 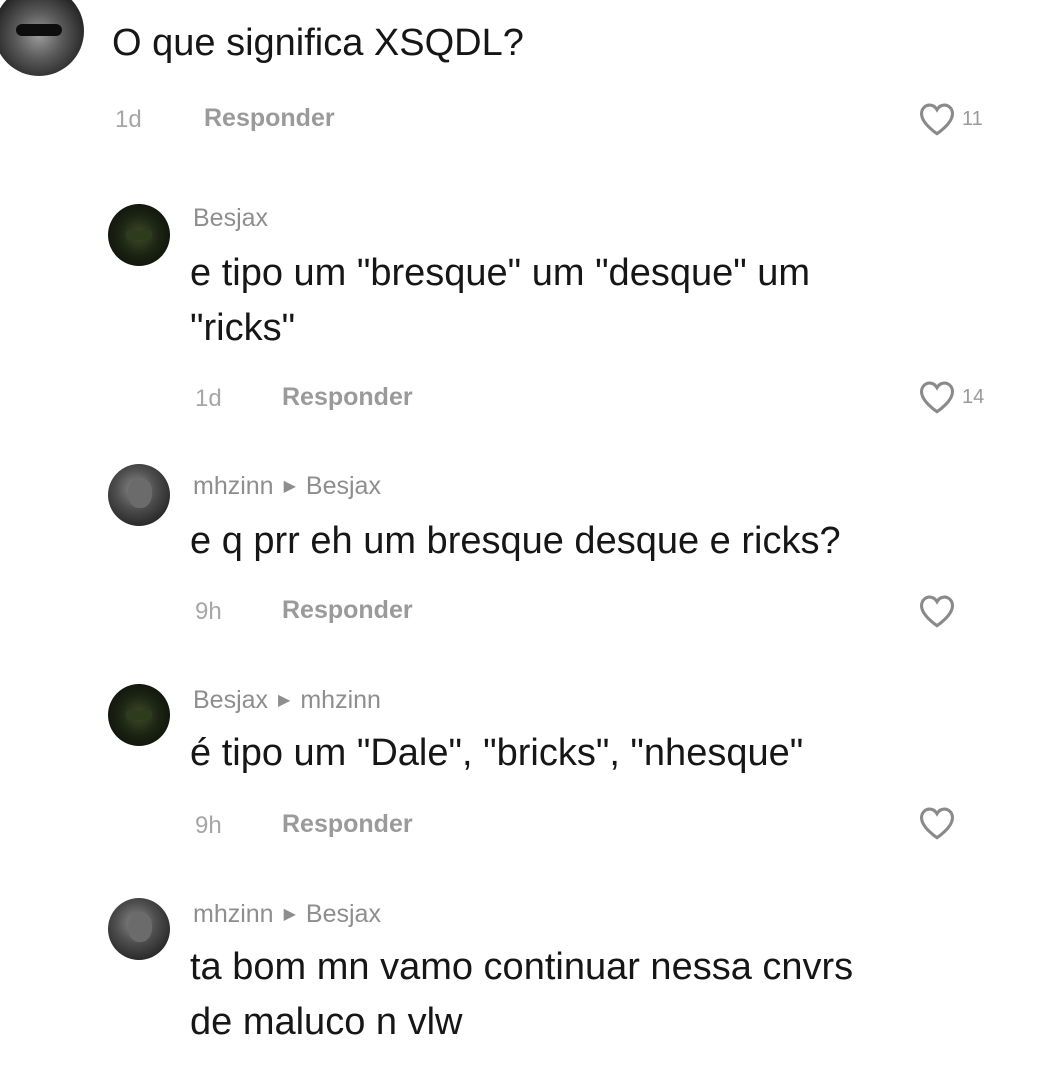 What do you see at coordinates (972, 118) in the screenshot?
I see `like-count: 11` at bounding box center [972, 118].